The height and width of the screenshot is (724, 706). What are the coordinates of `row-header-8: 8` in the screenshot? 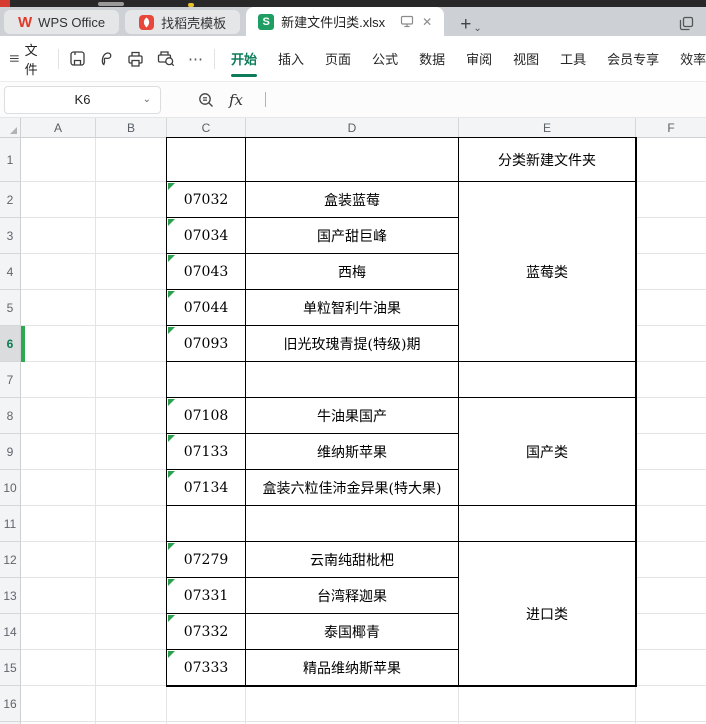 It's located at (10, 416).